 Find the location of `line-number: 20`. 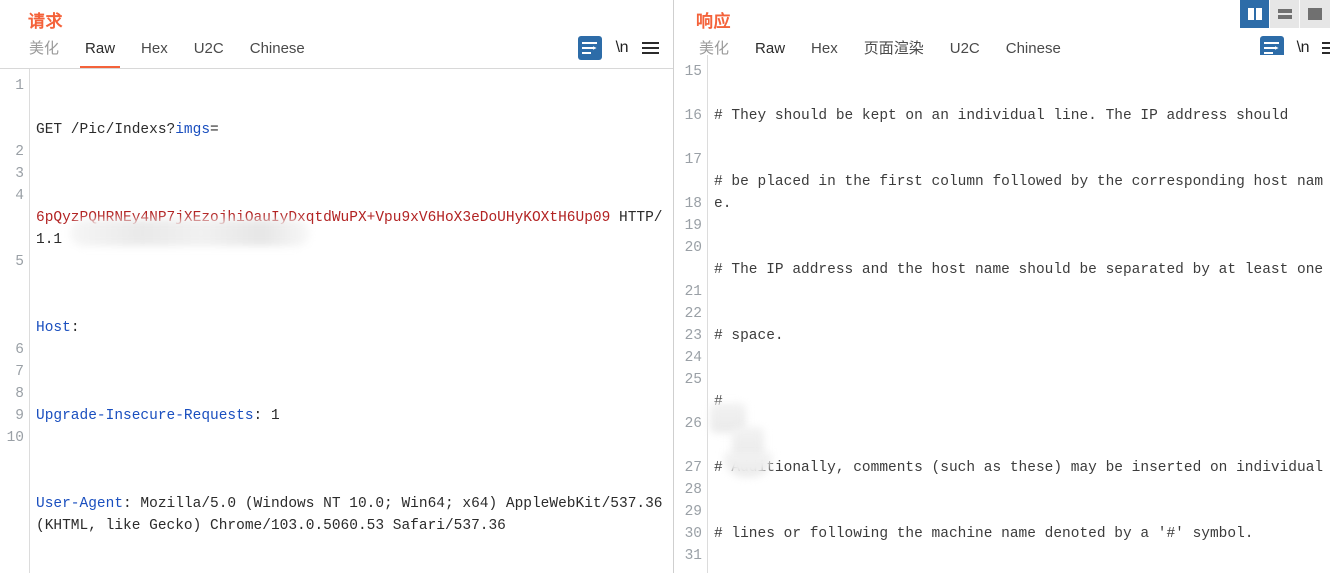

line-number: 20 is located at coordinates (693, 248).